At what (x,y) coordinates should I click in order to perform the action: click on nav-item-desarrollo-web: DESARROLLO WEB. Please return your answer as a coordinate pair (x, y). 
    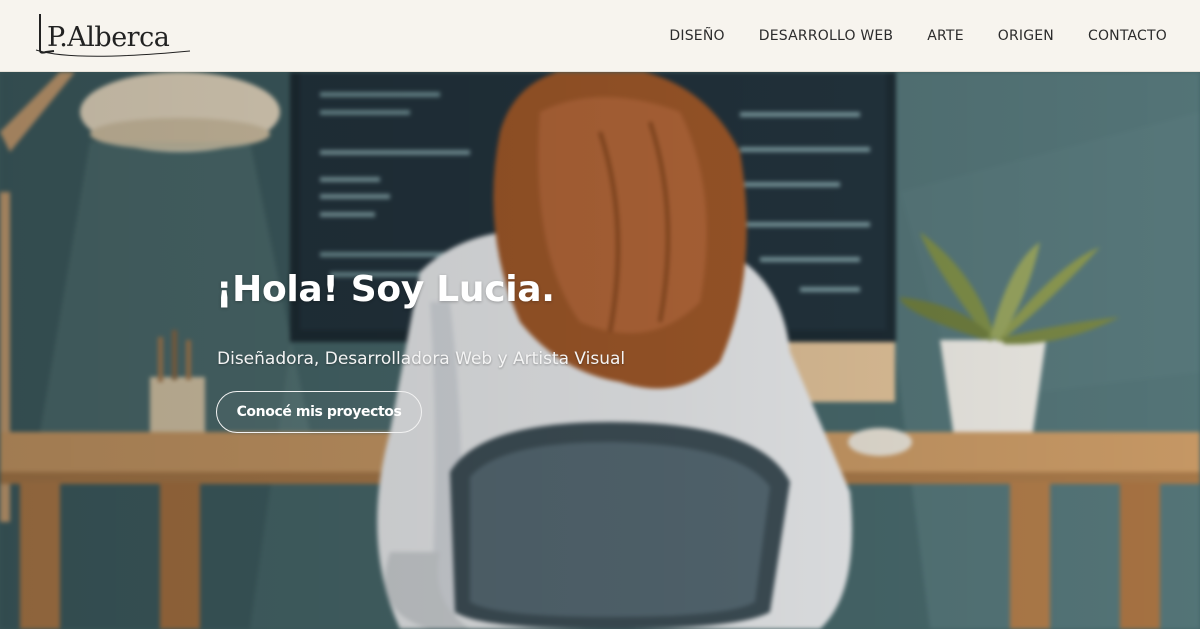
    Looking at the image, I should click on (826, 36).